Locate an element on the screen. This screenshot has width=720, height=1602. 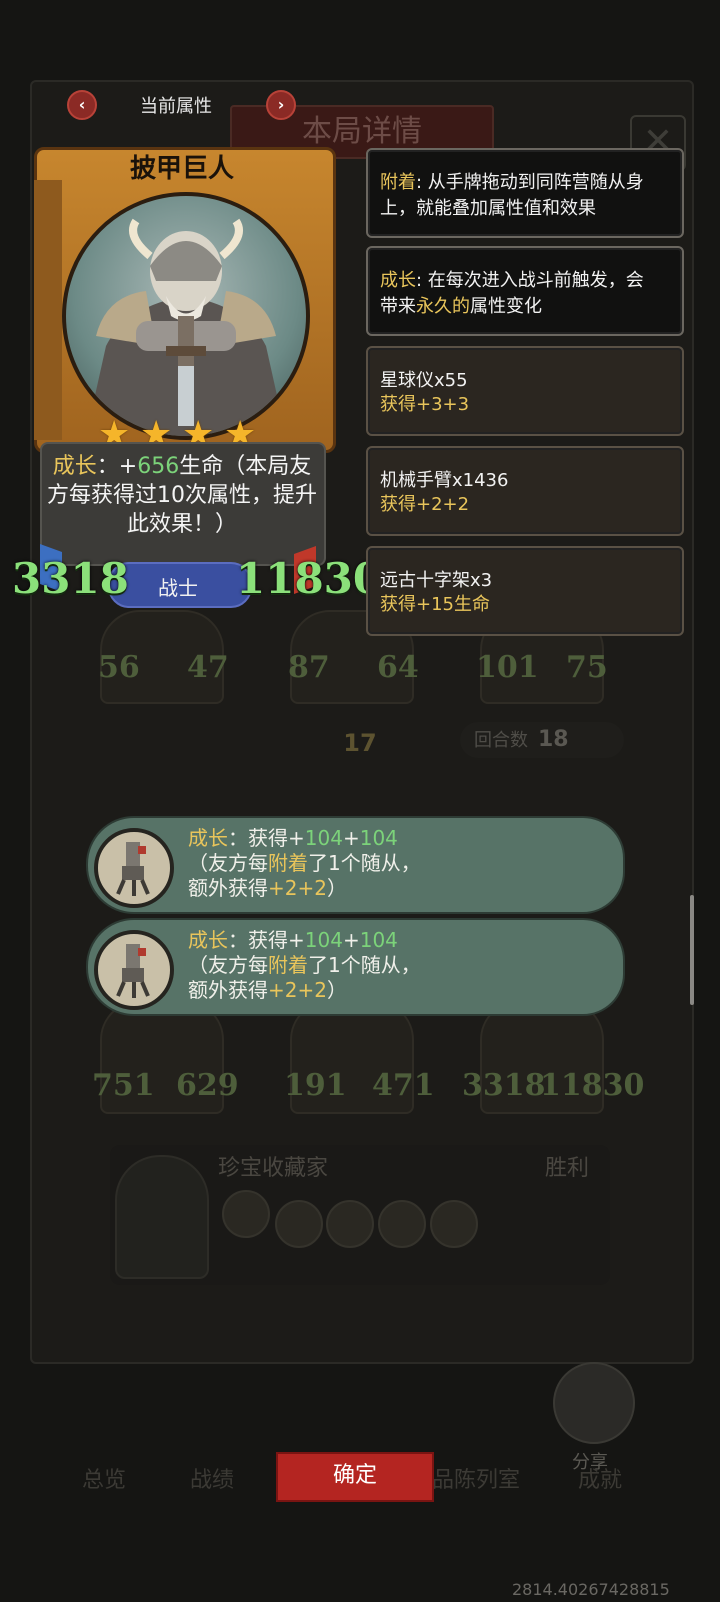
tab-achievements: 成就 is located at coordinates (600, 1478).